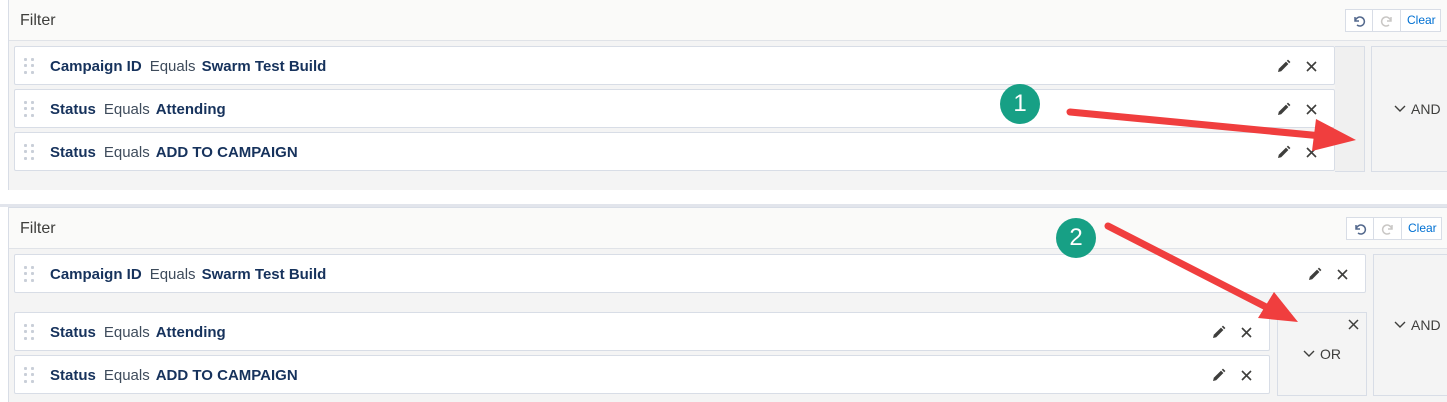 The image size is (1447, 402). What do you see at coordinates (1076, 238) in the screenshot?
I see `step-badge-2: 2` at bounding box center [1076, 238].